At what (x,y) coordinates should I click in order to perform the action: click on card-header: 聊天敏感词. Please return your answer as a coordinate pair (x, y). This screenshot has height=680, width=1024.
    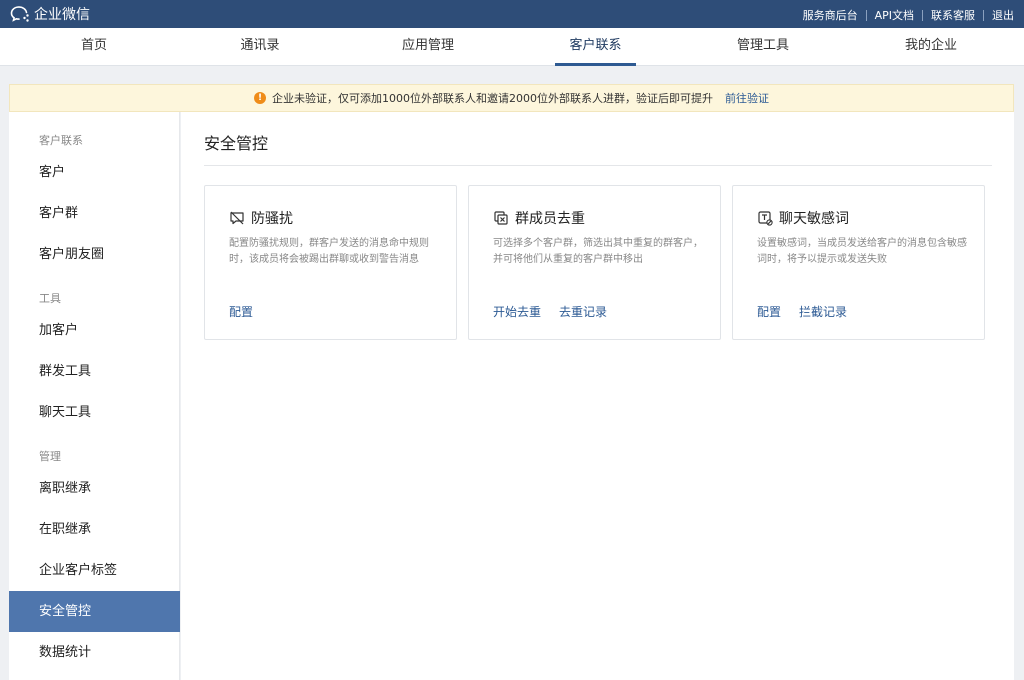
    Looking at the image, I should click on (803, 218).